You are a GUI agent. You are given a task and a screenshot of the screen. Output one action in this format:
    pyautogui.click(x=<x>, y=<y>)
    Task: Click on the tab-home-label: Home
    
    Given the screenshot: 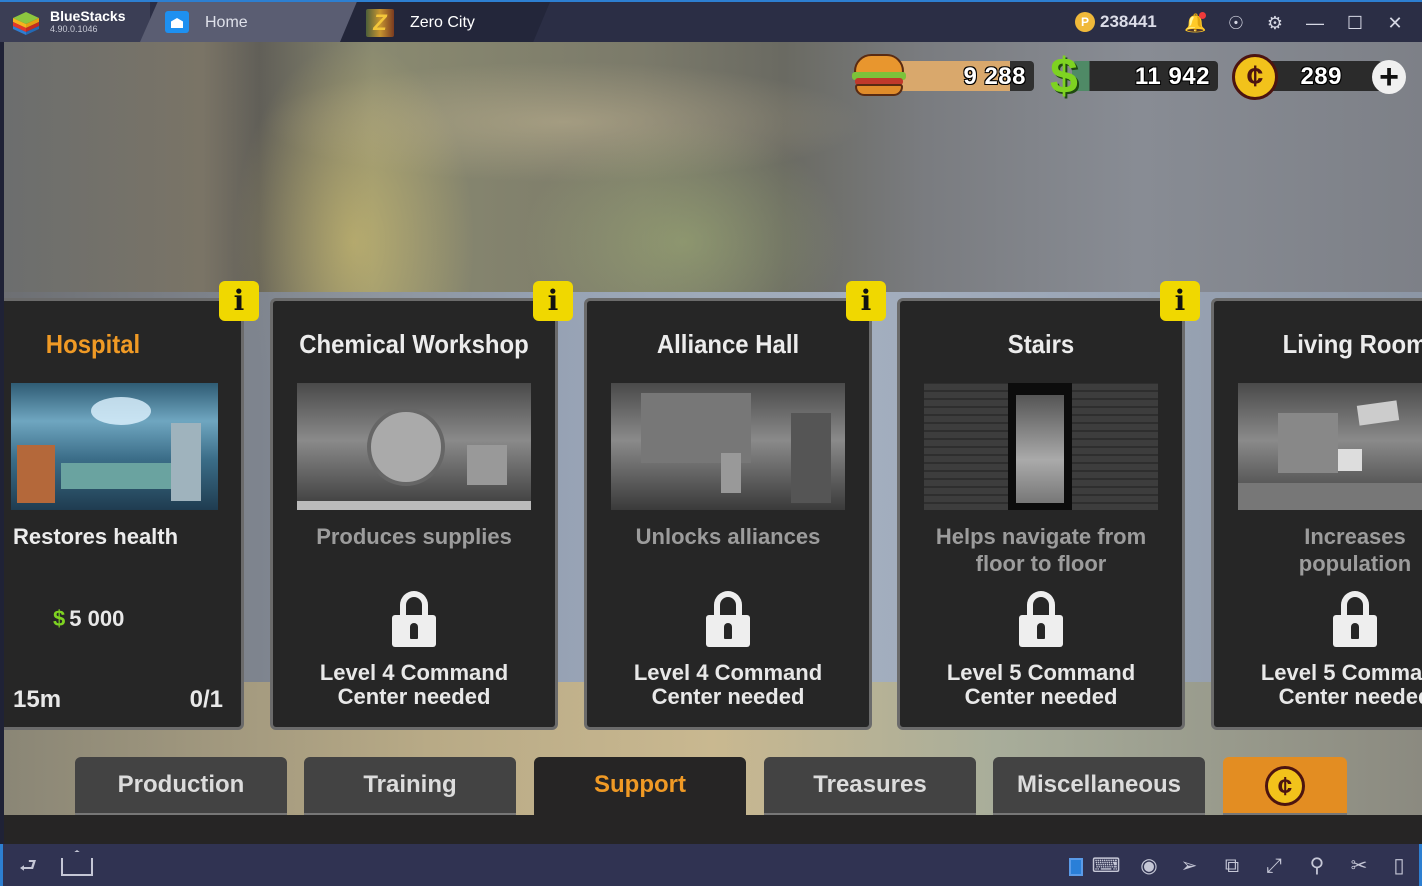 What is the action you would take?
    pyautogui.click(x=226, y=23)
    